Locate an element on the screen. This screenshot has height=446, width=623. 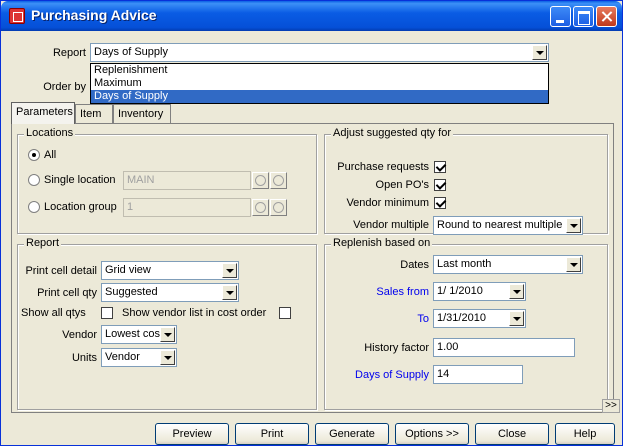
dropdown-option-maximum: Maximum is located at coordinates (319, 83).